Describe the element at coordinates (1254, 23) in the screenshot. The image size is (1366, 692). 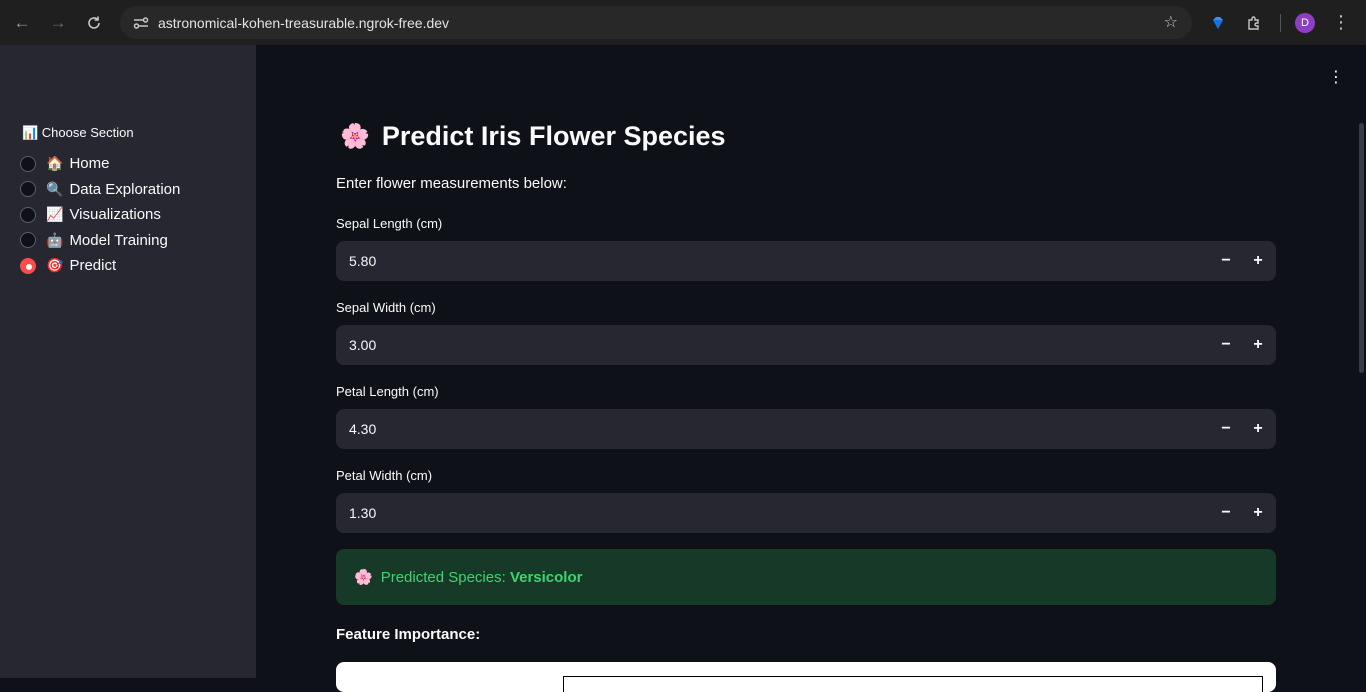
I see `extensions-puzzle-icon` at that location.